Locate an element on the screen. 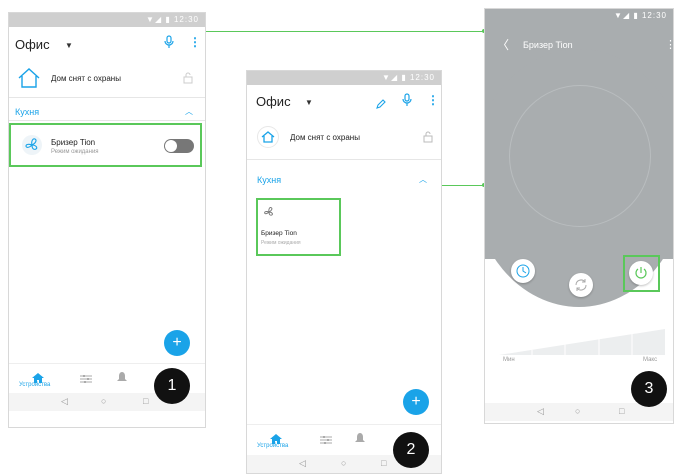 The width and height of the screenshot is (674, 476). device-title: Бризер Tion is located at coordinates (548, 45).